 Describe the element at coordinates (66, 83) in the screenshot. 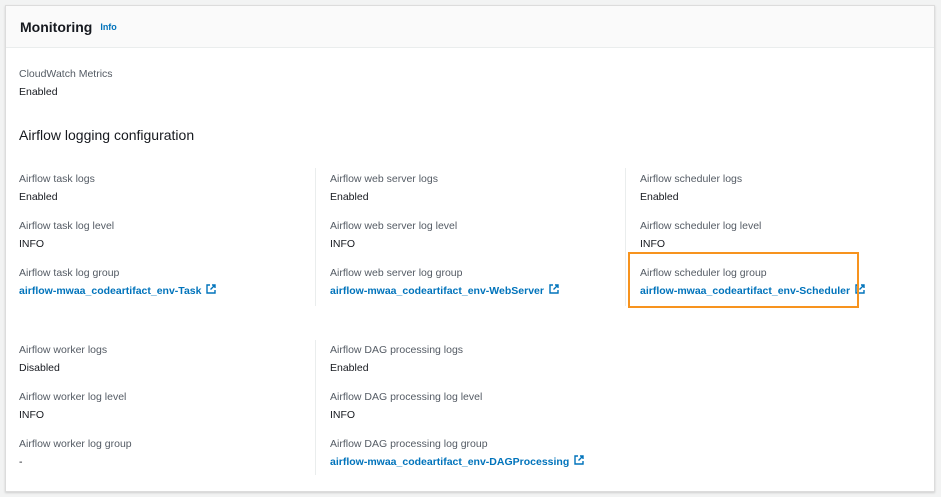

I see `cloudwatch-metrics-field: CloudWatch Metrics Enabled` at that location.